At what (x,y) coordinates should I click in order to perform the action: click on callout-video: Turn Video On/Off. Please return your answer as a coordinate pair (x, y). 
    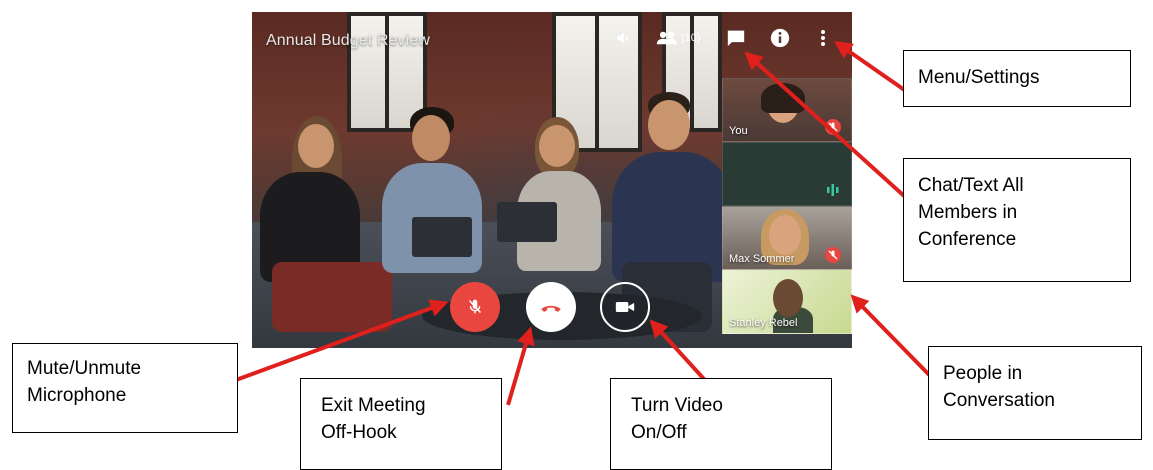
    Looking at the image, I should click on (721, 424).